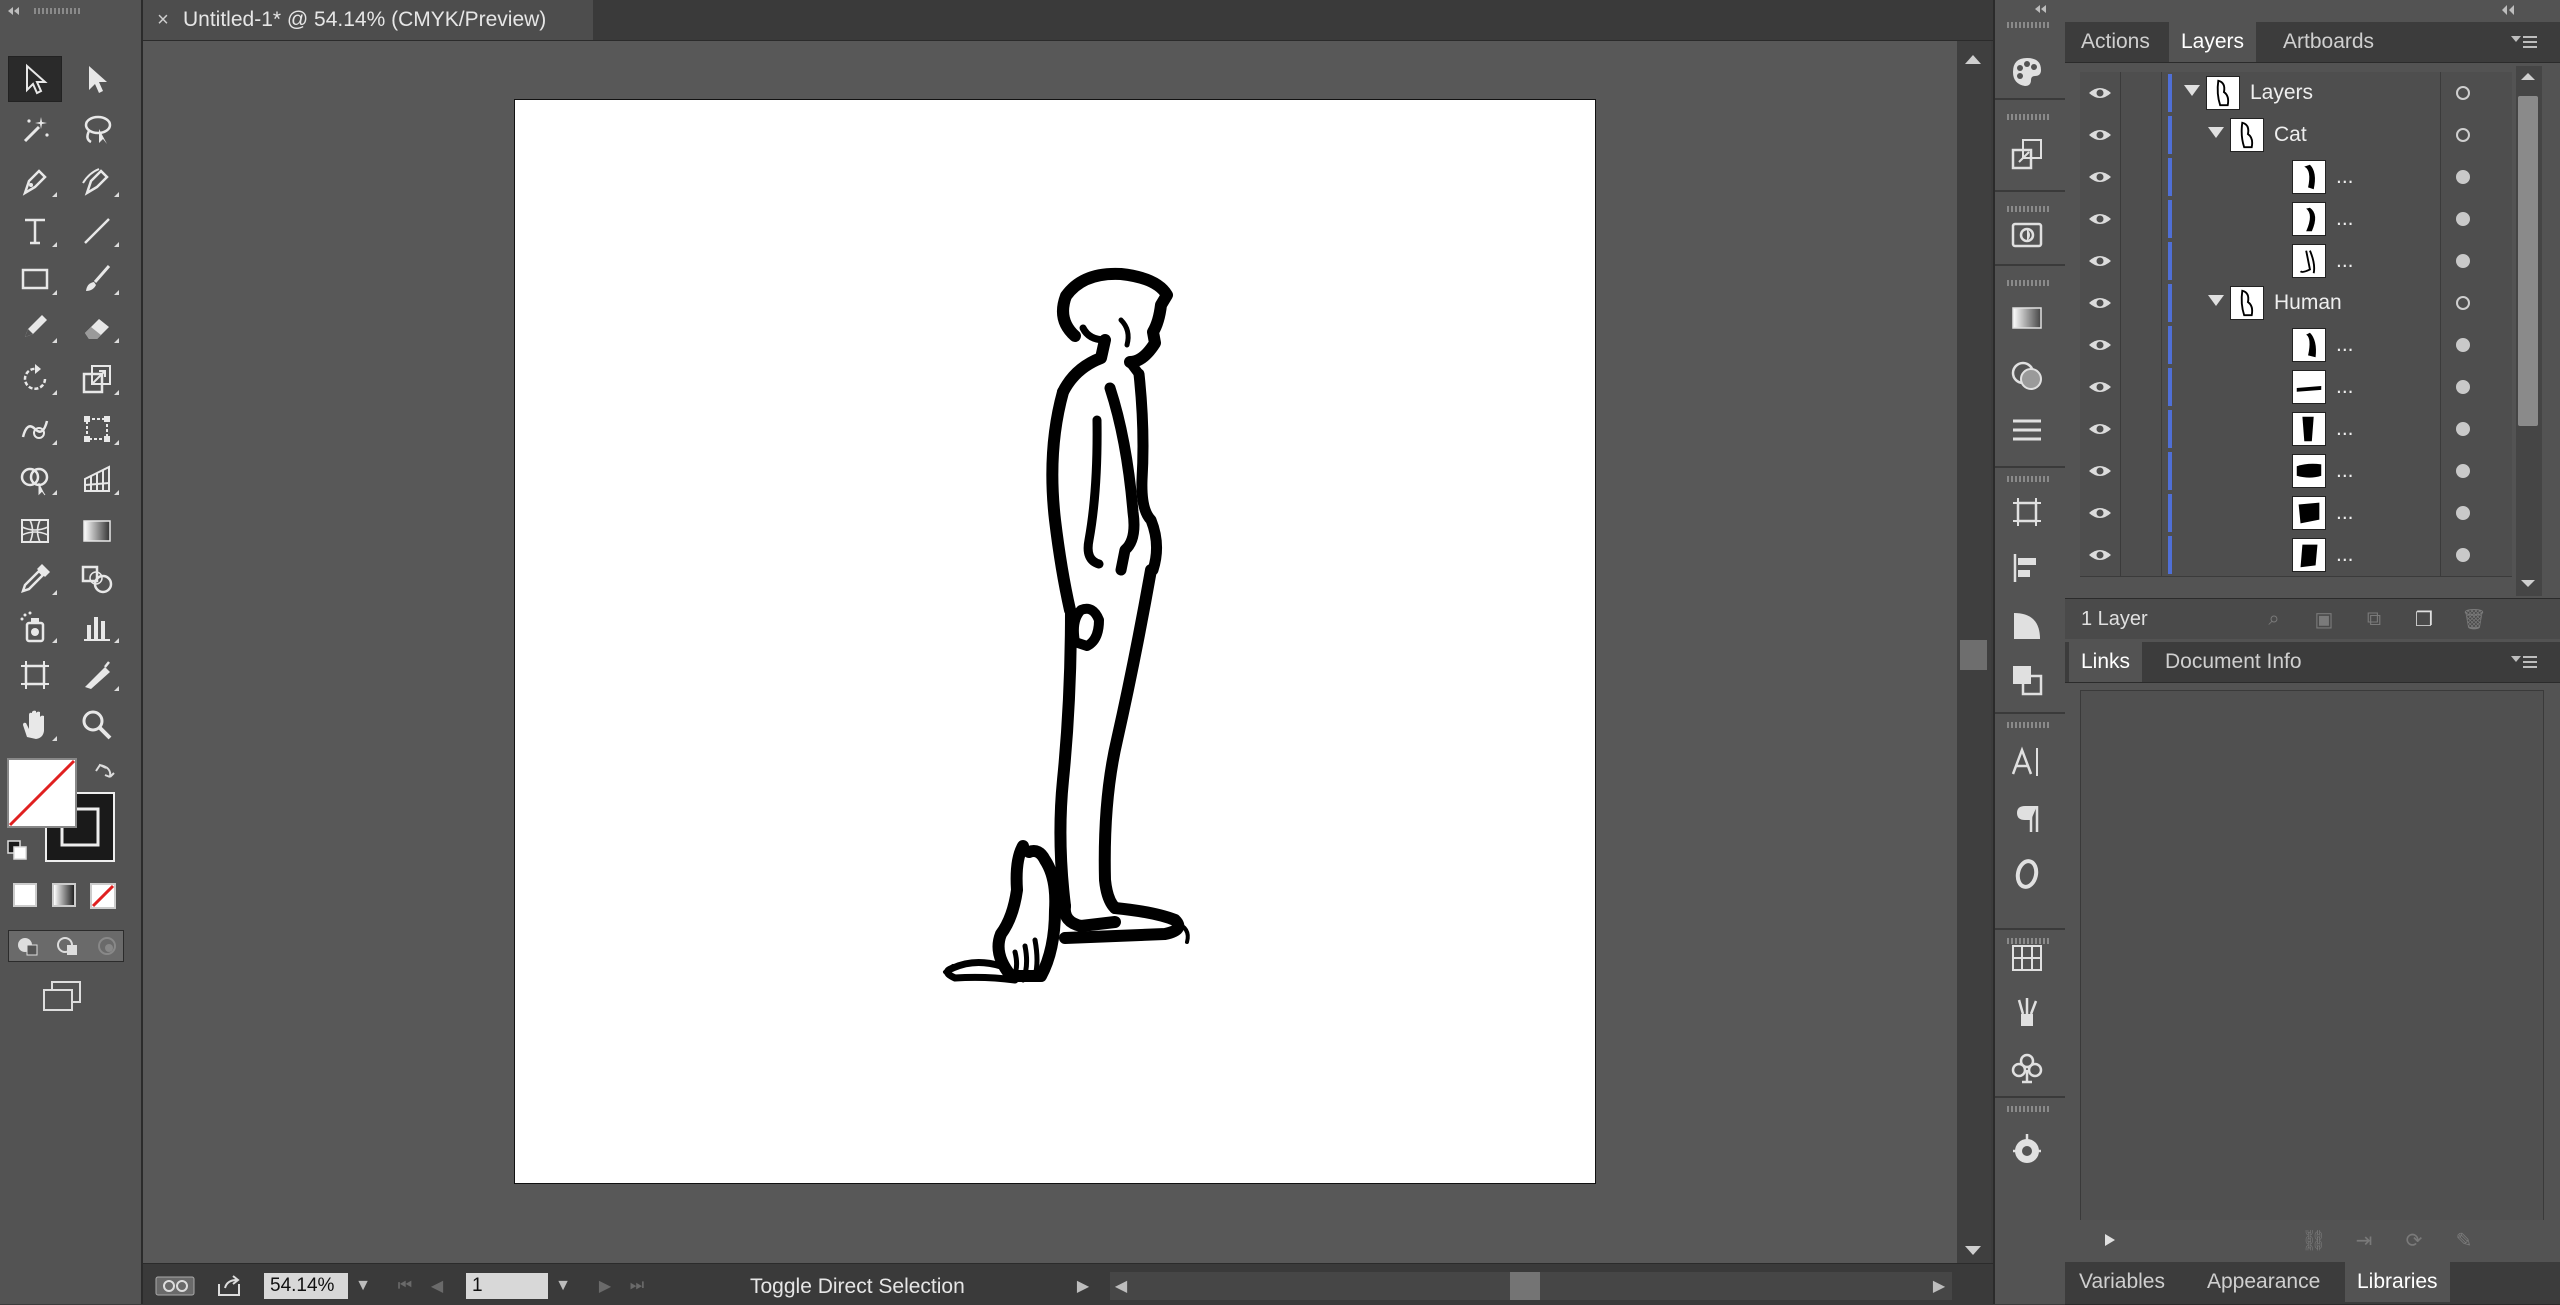 This screenshot has height=1305, width=2560. Describe the element at coordinates (2027, 818) in the screenshot. I see `paragraph-panel-button` at that location.